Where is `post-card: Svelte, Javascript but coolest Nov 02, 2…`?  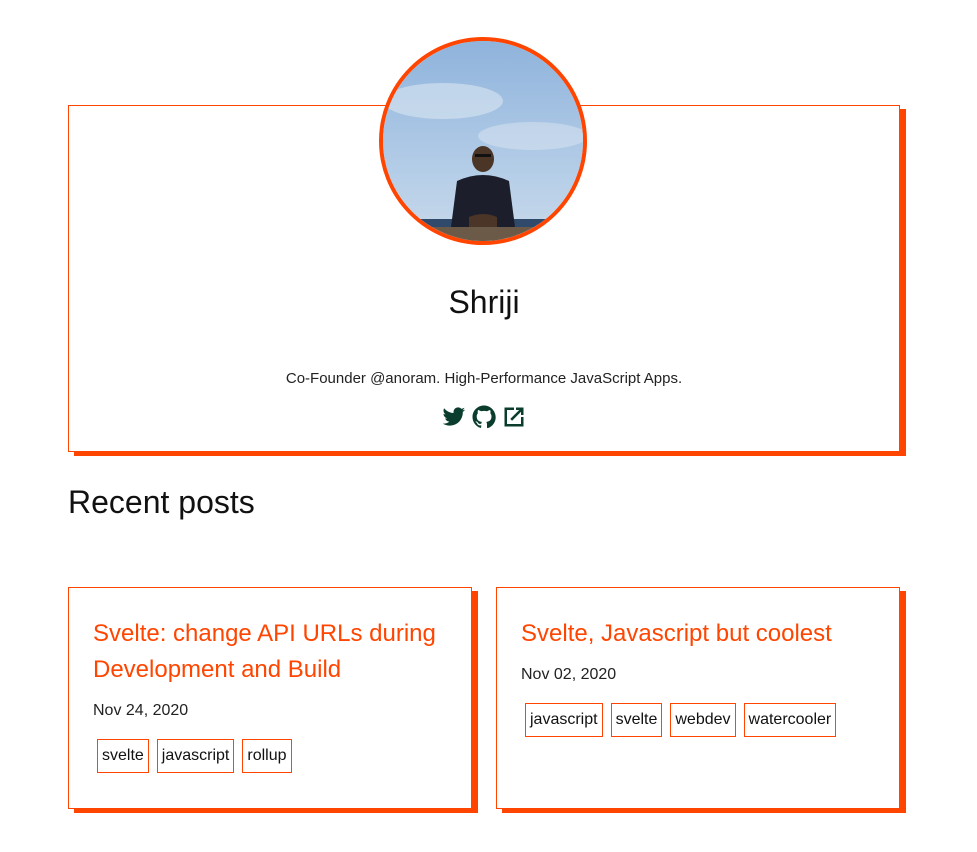
post-card: Svelte, Javascript but coolest Nov 02, 2… is located at coordinates (698, 698).